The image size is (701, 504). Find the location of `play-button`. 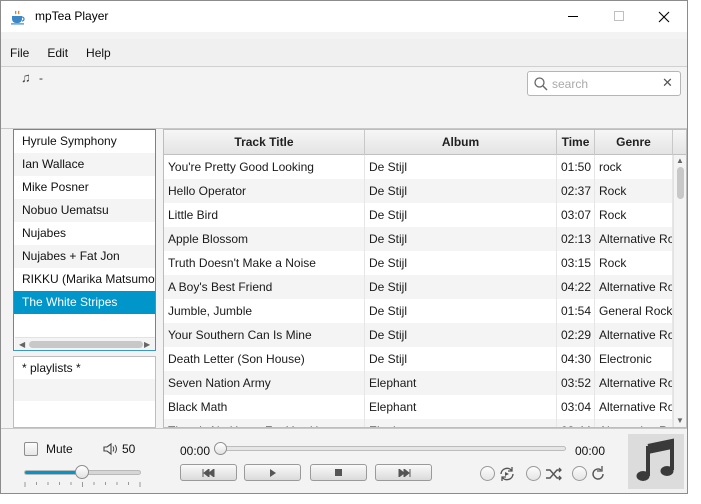

play-button is located at coordinates (272, 472).